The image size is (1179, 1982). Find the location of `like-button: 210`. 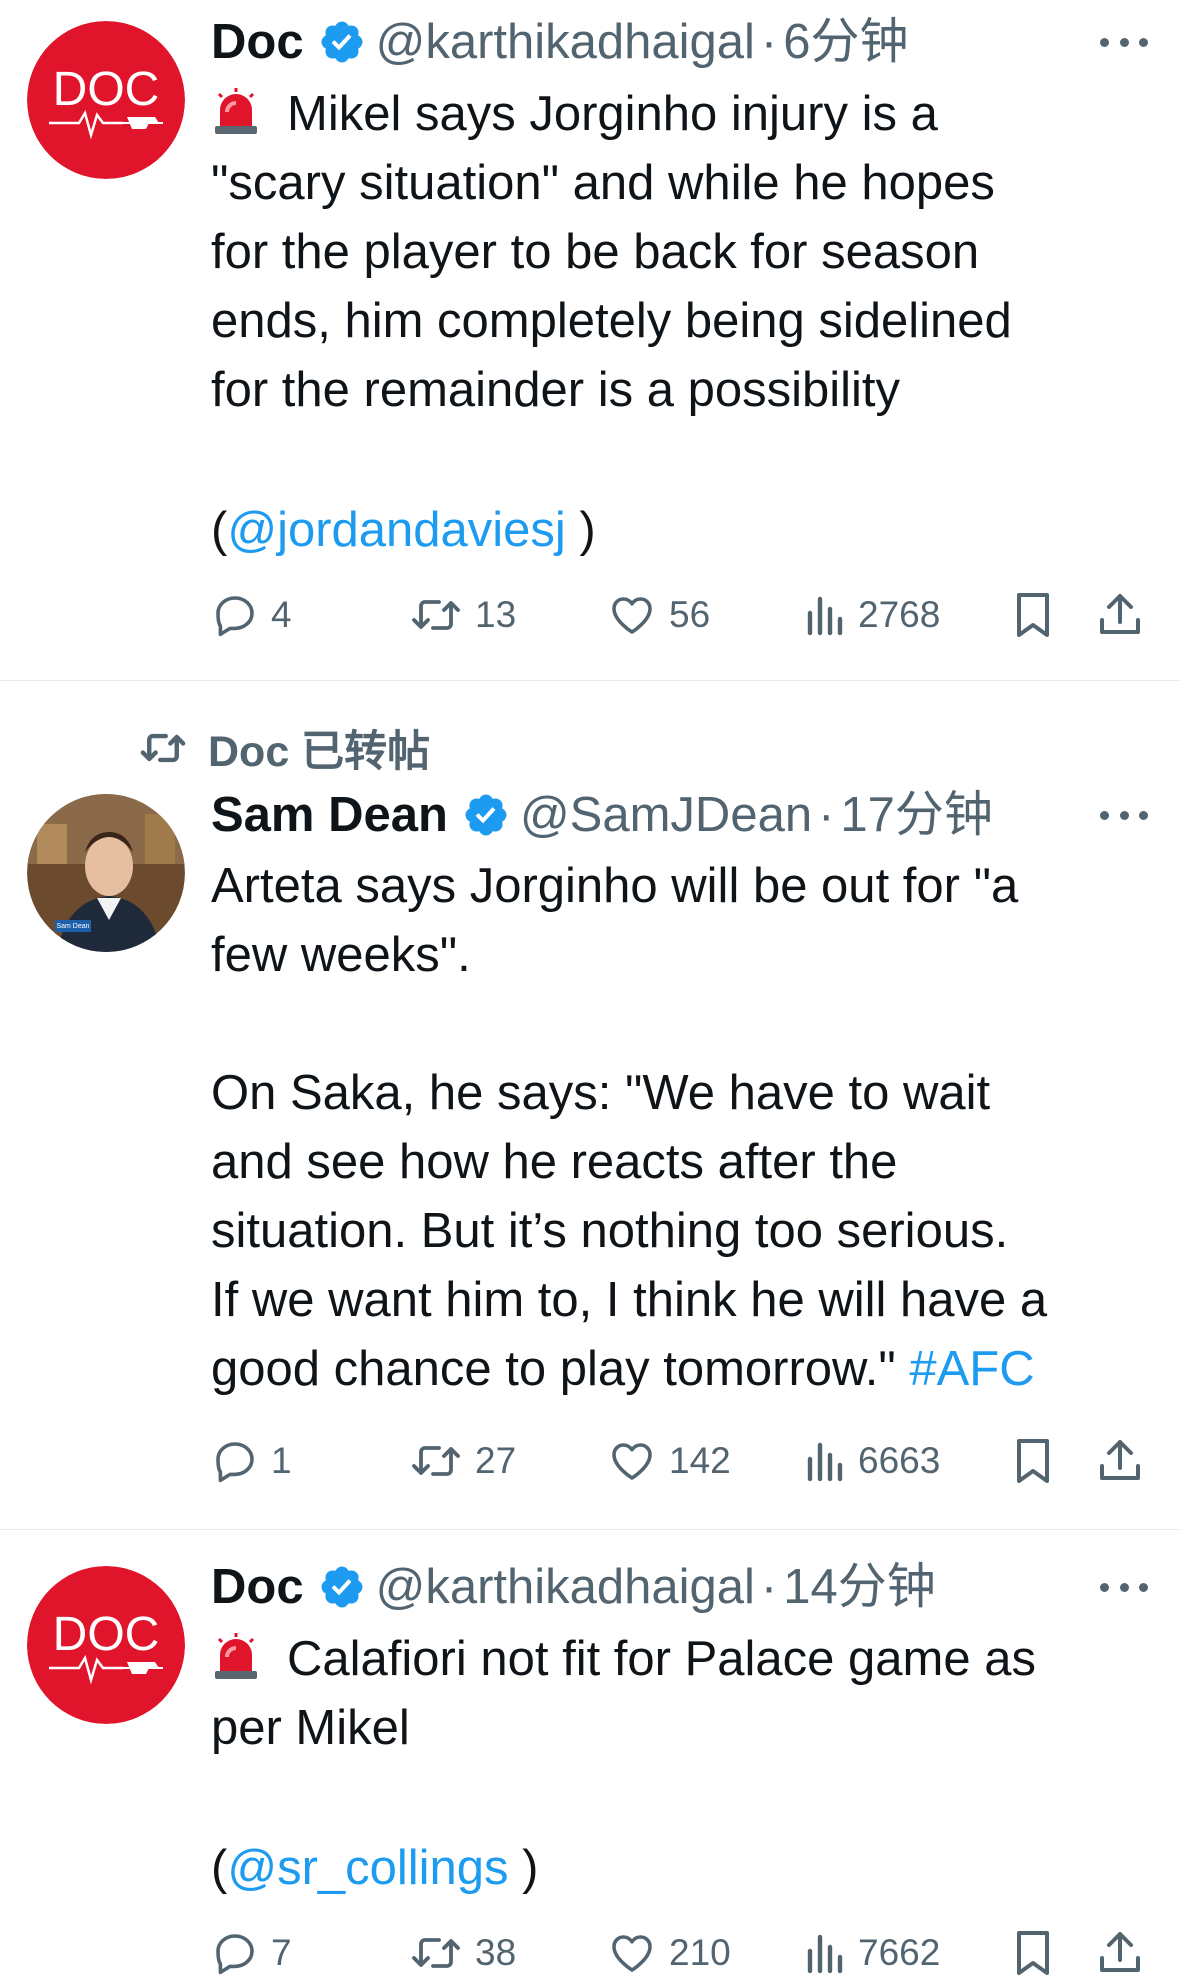

like-button: 210 is located at coordinates (669, 1953).